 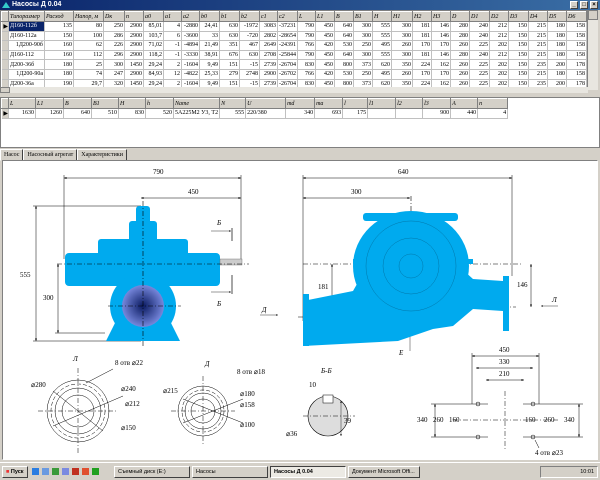 What do you see at coordinates (557, 74) in the screenshot?
I see `table-cell: 180` at bounding box center [557, 74].